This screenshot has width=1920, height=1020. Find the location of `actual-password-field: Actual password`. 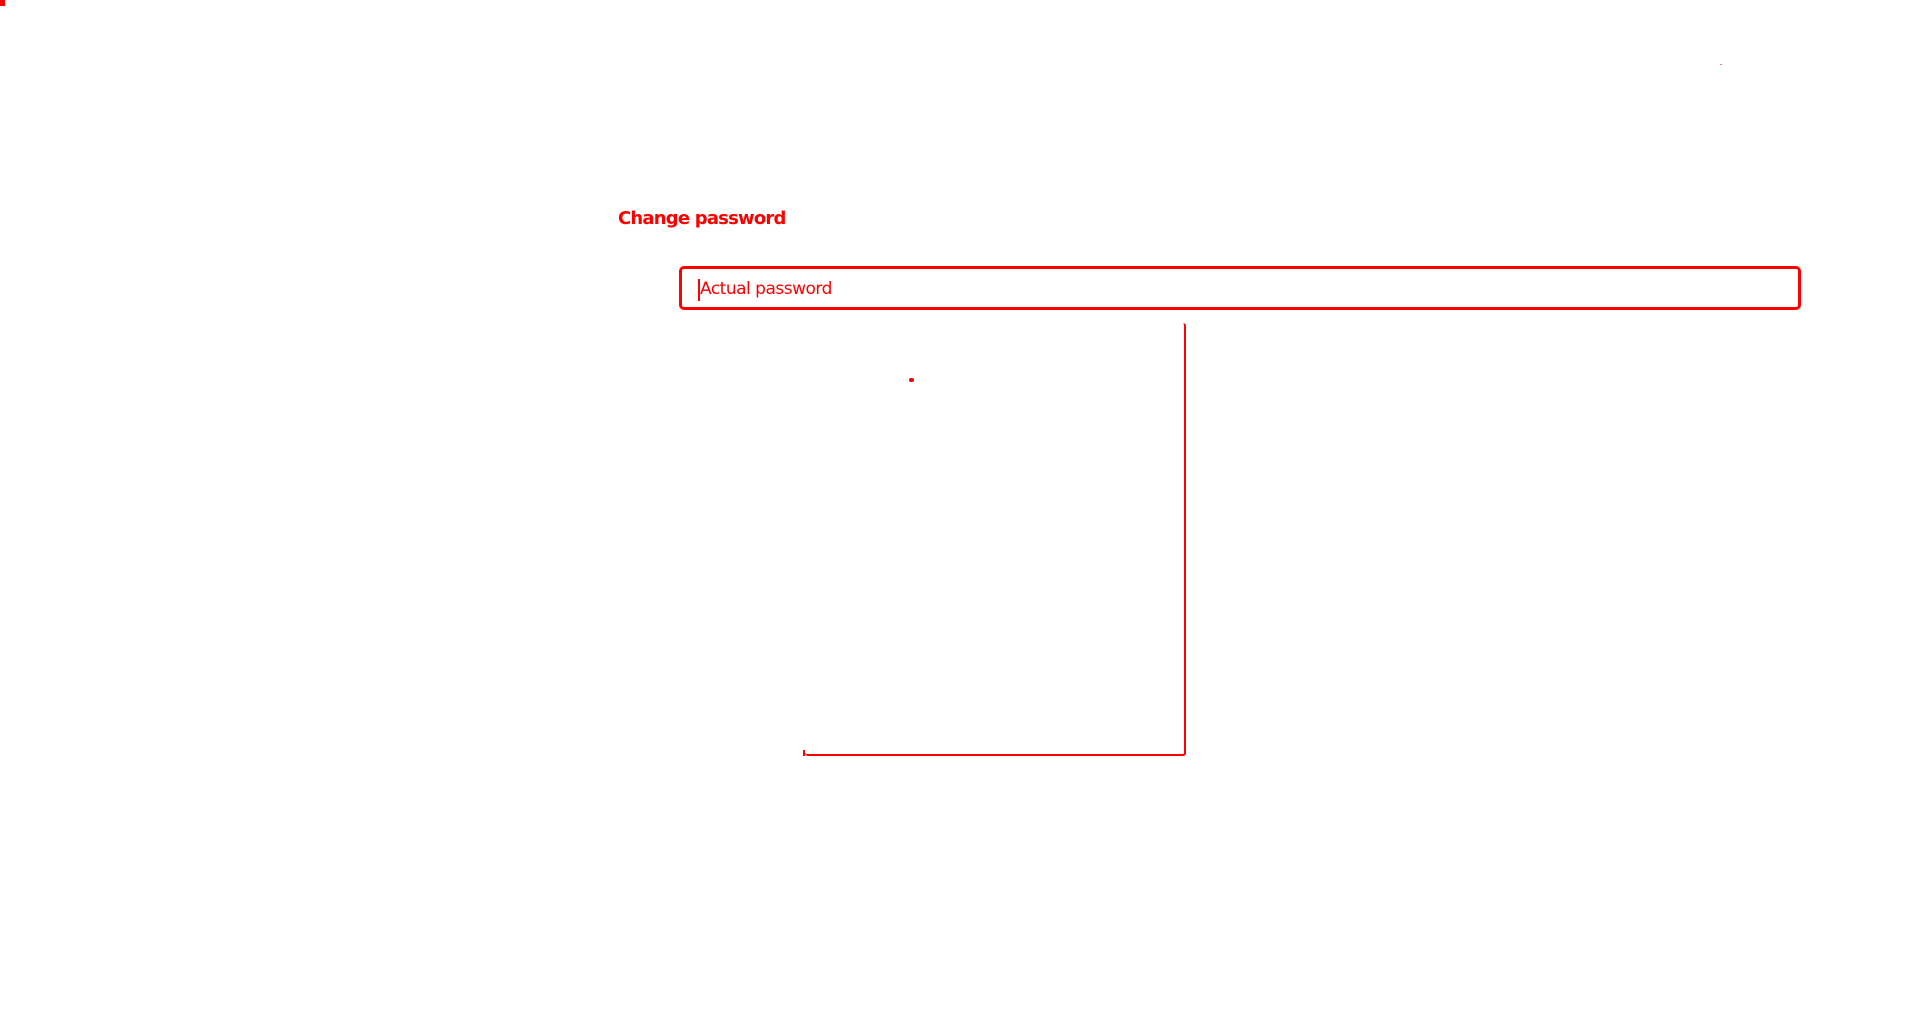

actual-password-field: Actual password is located at coordinates (1240, 288).